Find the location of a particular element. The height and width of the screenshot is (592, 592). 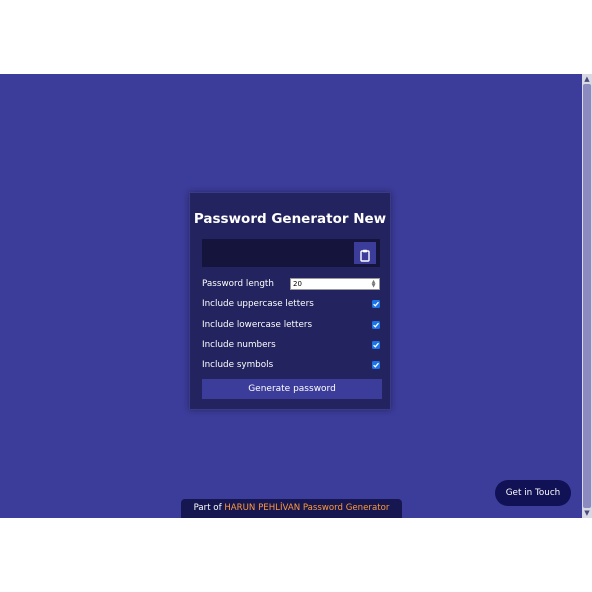

uppercase-checkbox is located at coordinates (376, 304).